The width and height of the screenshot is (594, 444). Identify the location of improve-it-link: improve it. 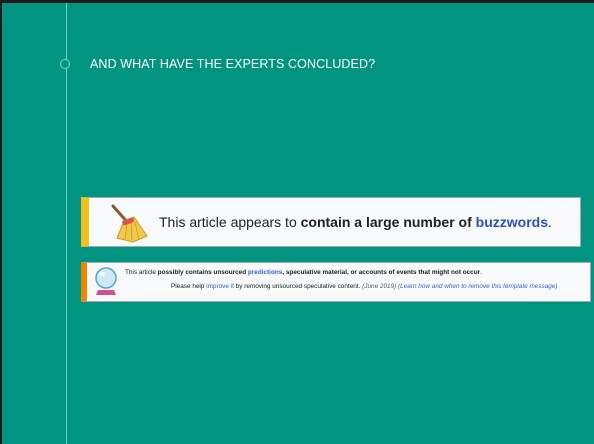
(220, 286).